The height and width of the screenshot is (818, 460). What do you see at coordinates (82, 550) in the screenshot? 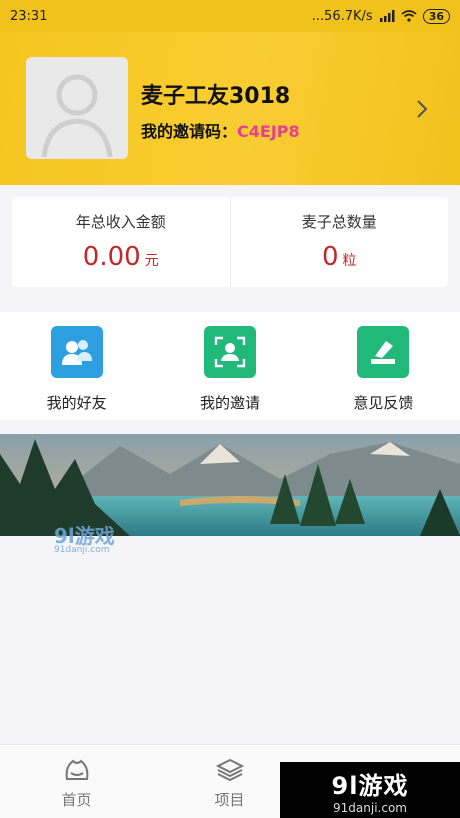
I see `watermark-domain: 91danji.com` at bounding box center [82, 550].